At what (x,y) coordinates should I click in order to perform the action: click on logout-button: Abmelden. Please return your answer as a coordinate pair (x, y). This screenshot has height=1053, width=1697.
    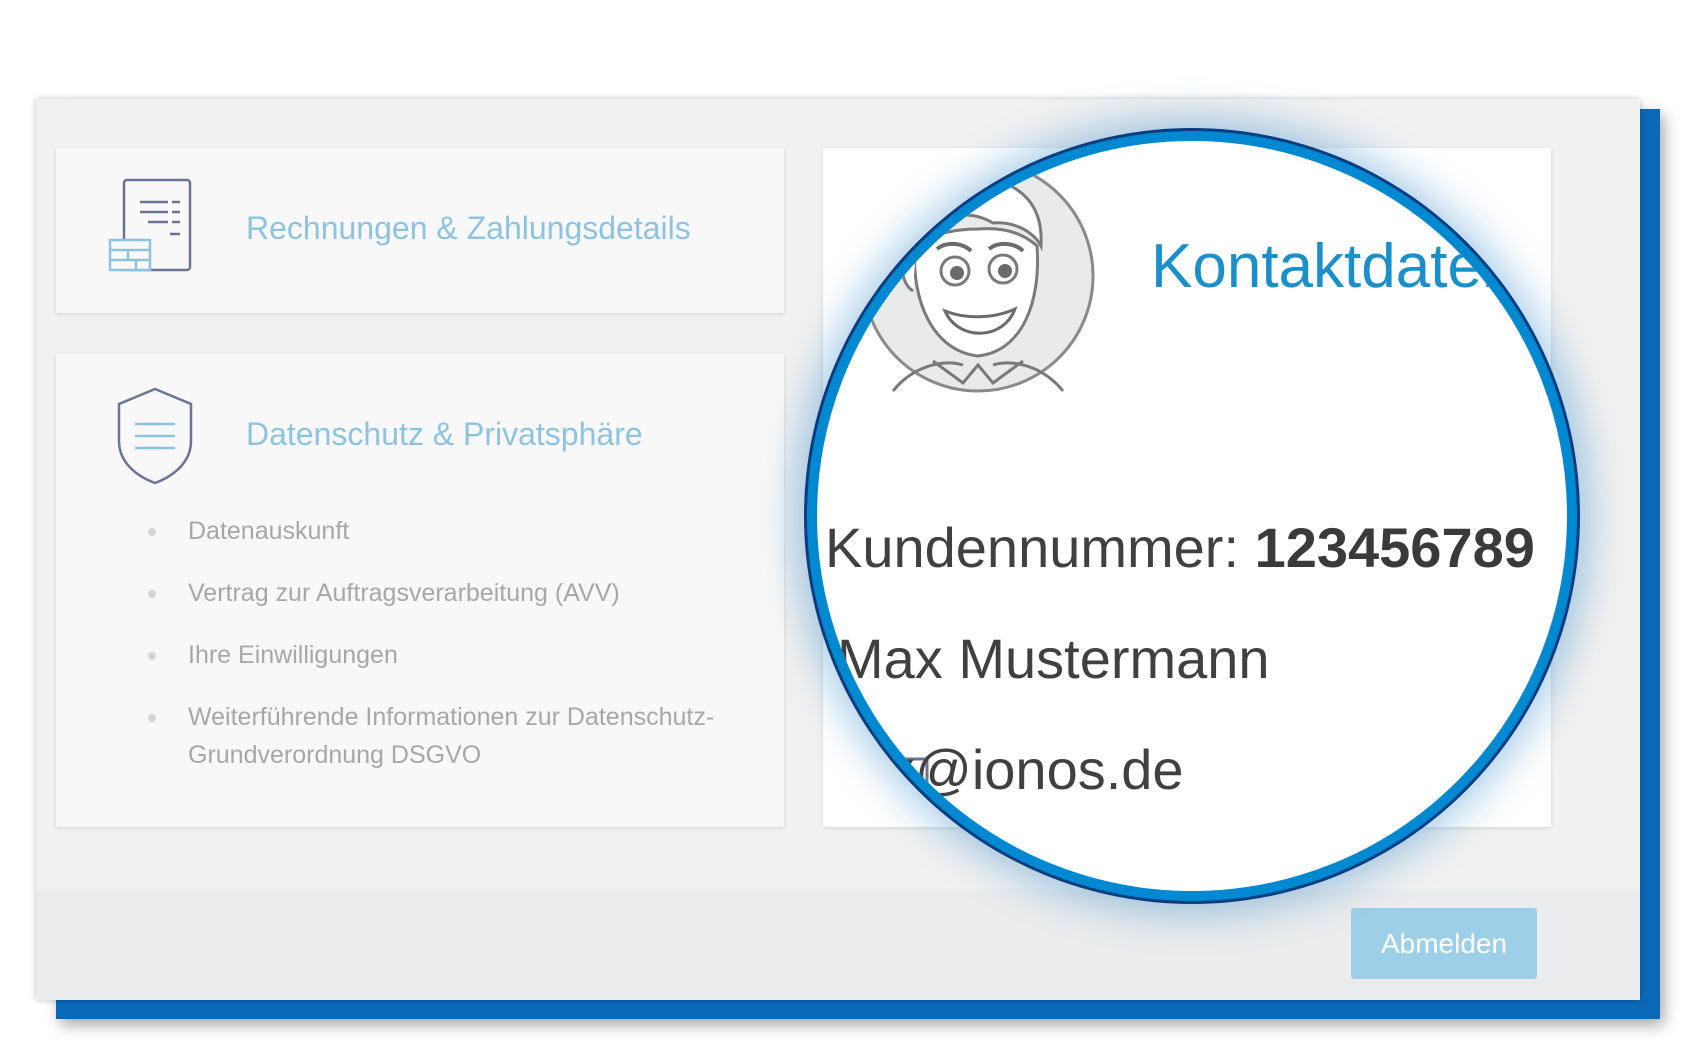
    Looking at the image, I should click on (1444, 943).